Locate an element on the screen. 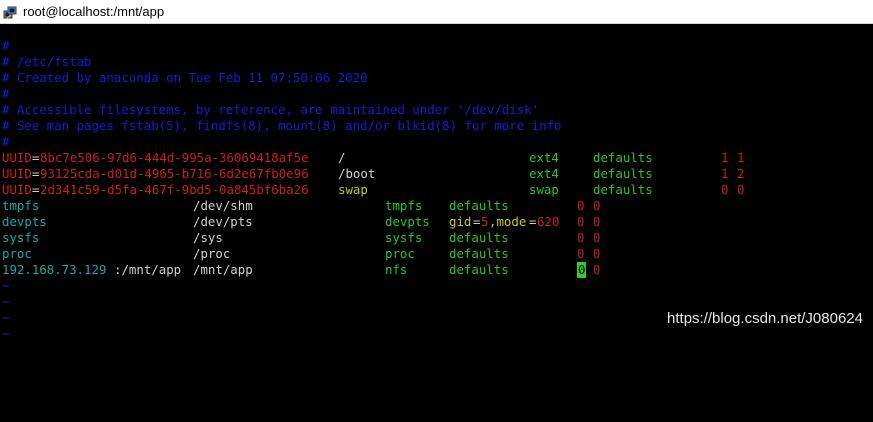  uuid-value: 2d341c59-d5fa-467f-9bd5-0a845bf6ba26 is located at coordinates (174, 189).